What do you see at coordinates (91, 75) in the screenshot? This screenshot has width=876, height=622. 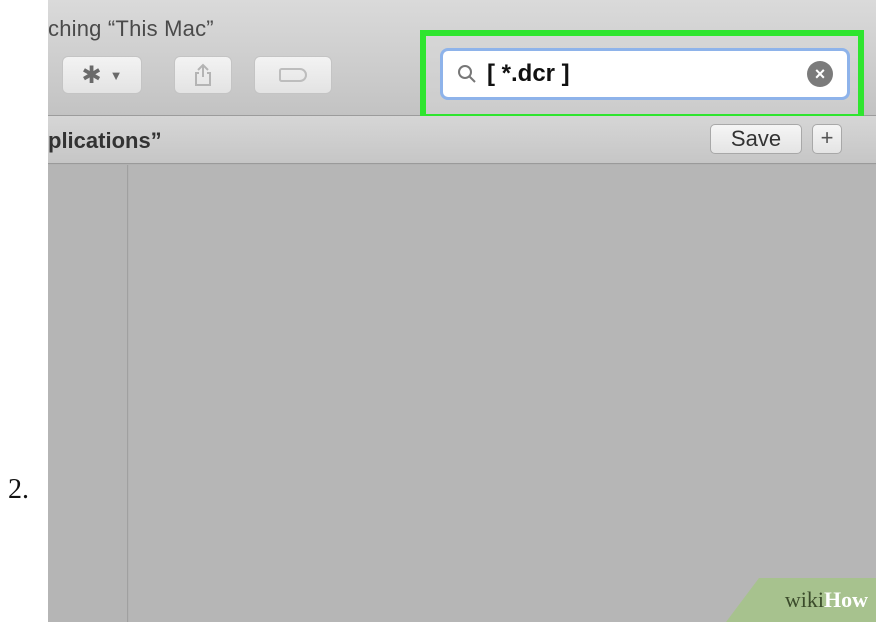 I see `gear-icon: ✱` at bounding box center [91, 75].